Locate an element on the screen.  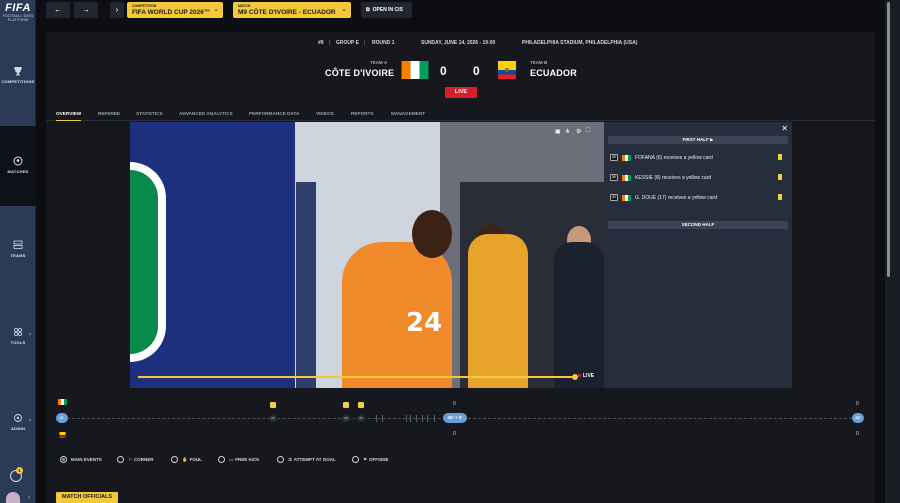
trophy-icon is located at coordinates (18, 71).